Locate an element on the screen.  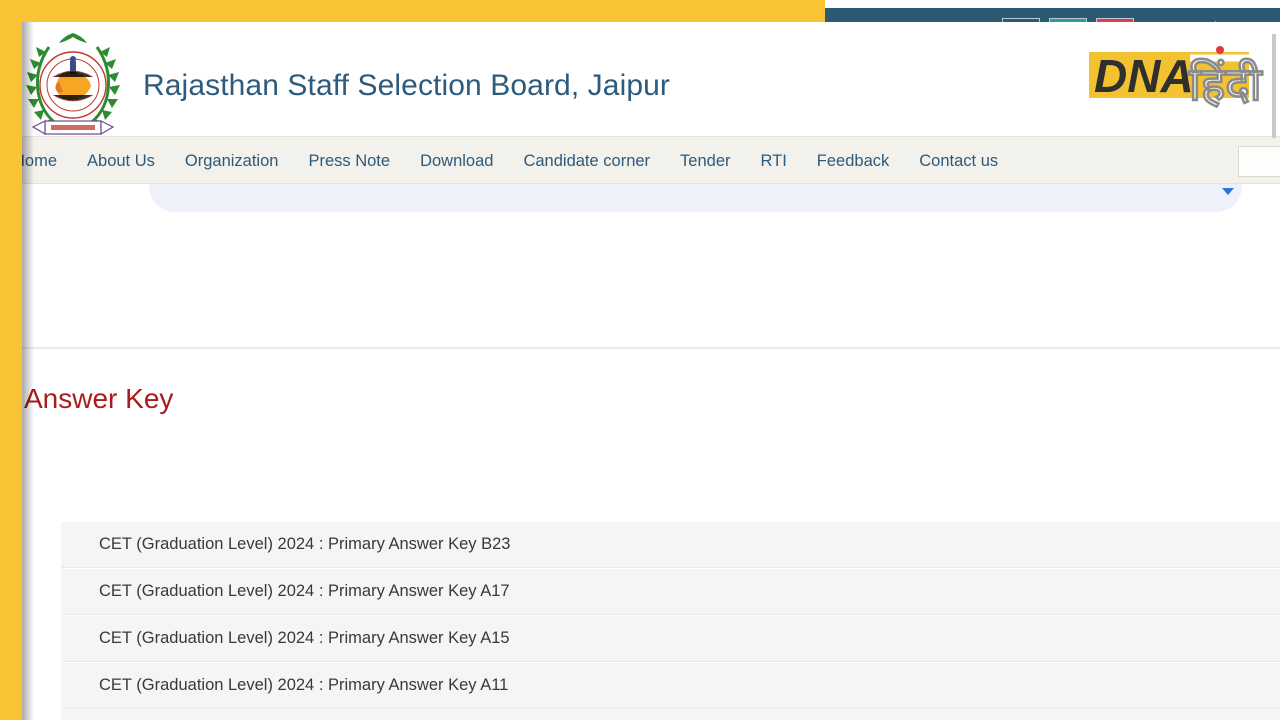
search-input is located at coordinates (1259, 161).